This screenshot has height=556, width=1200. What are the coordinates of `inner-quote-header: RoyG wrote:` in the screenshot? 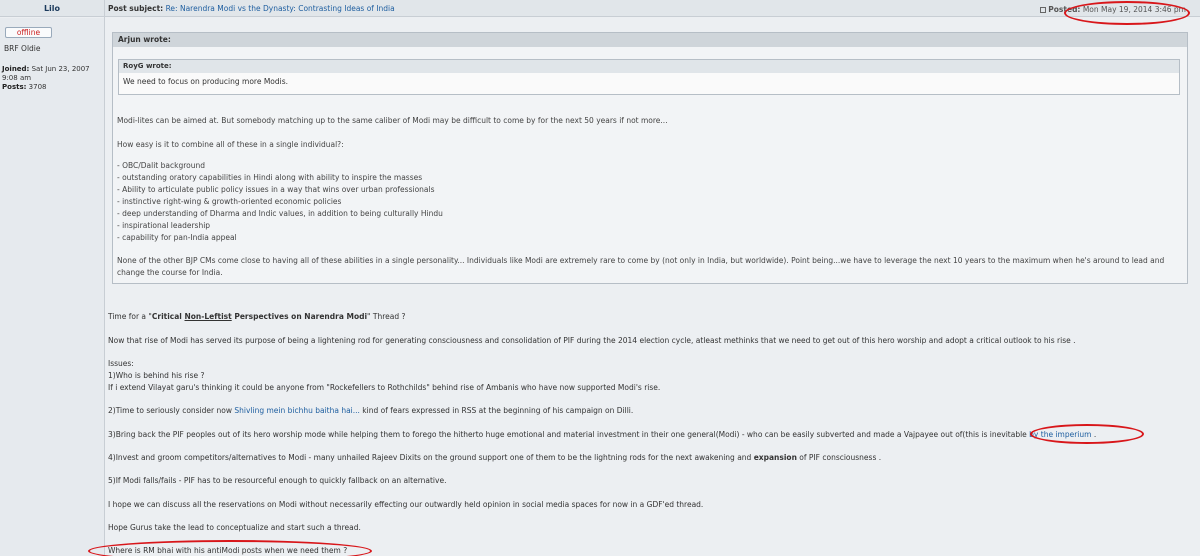 It's located at (649, 66).